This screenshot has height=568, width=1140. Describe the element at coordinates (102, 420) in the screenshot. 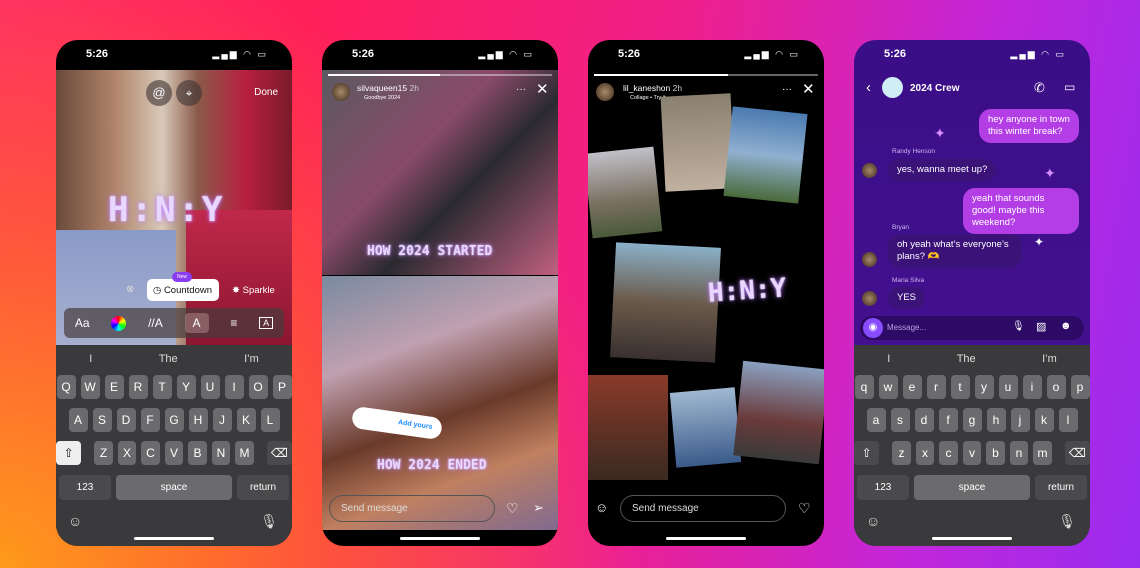

I see `key: S` at that location.